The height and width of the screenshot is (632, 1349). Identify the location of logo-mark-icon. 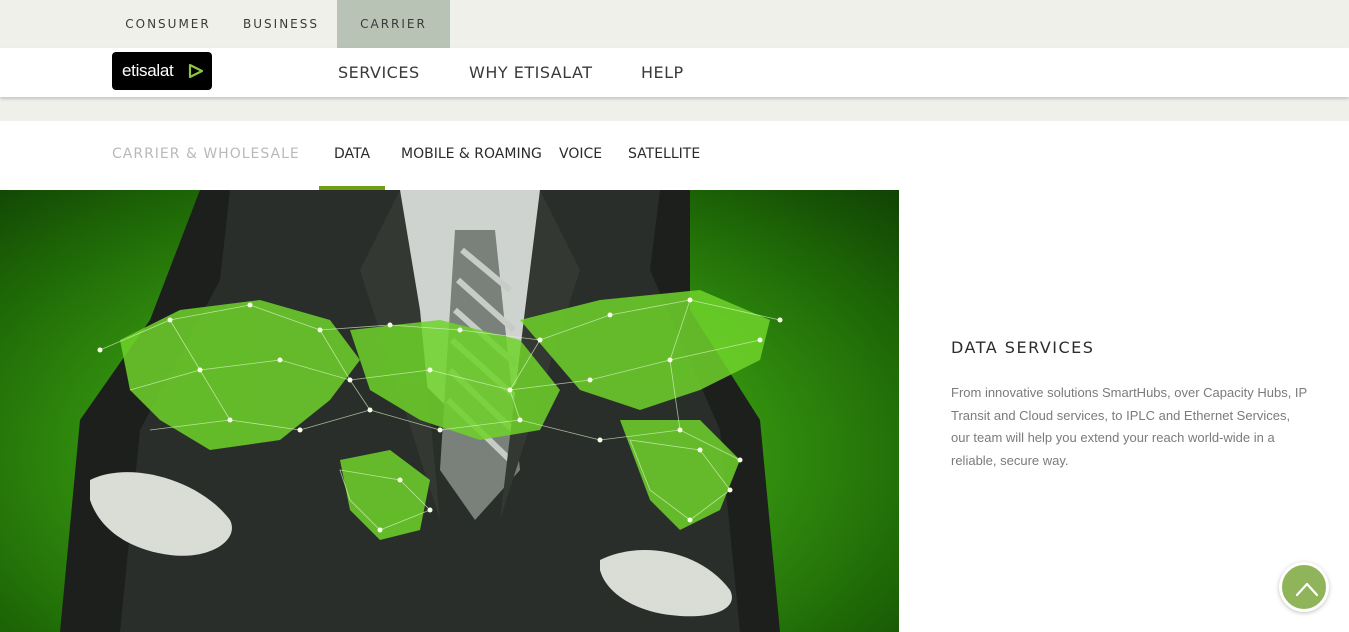
(196, 71).